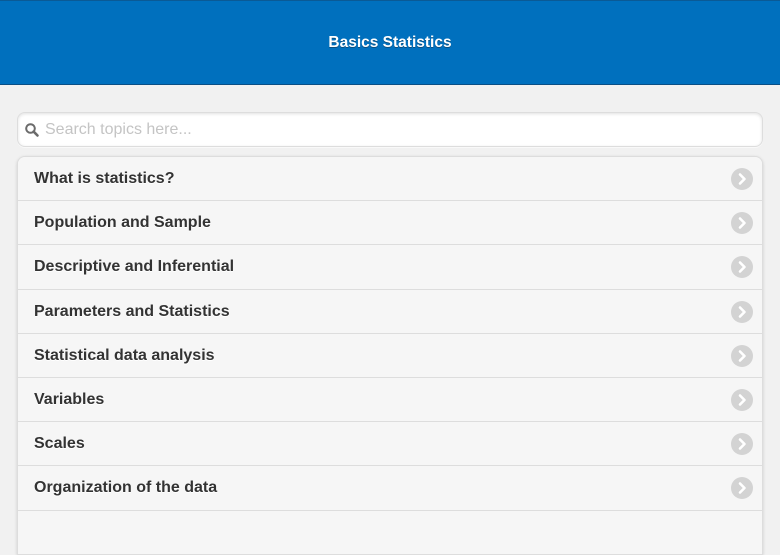 Image resolution: width=780 pixels, height=555 pixels. What do you see at coordinates (59, 444) in the screenshot?
I see `list-item-label: Scales` at bounding box center [59, 444].